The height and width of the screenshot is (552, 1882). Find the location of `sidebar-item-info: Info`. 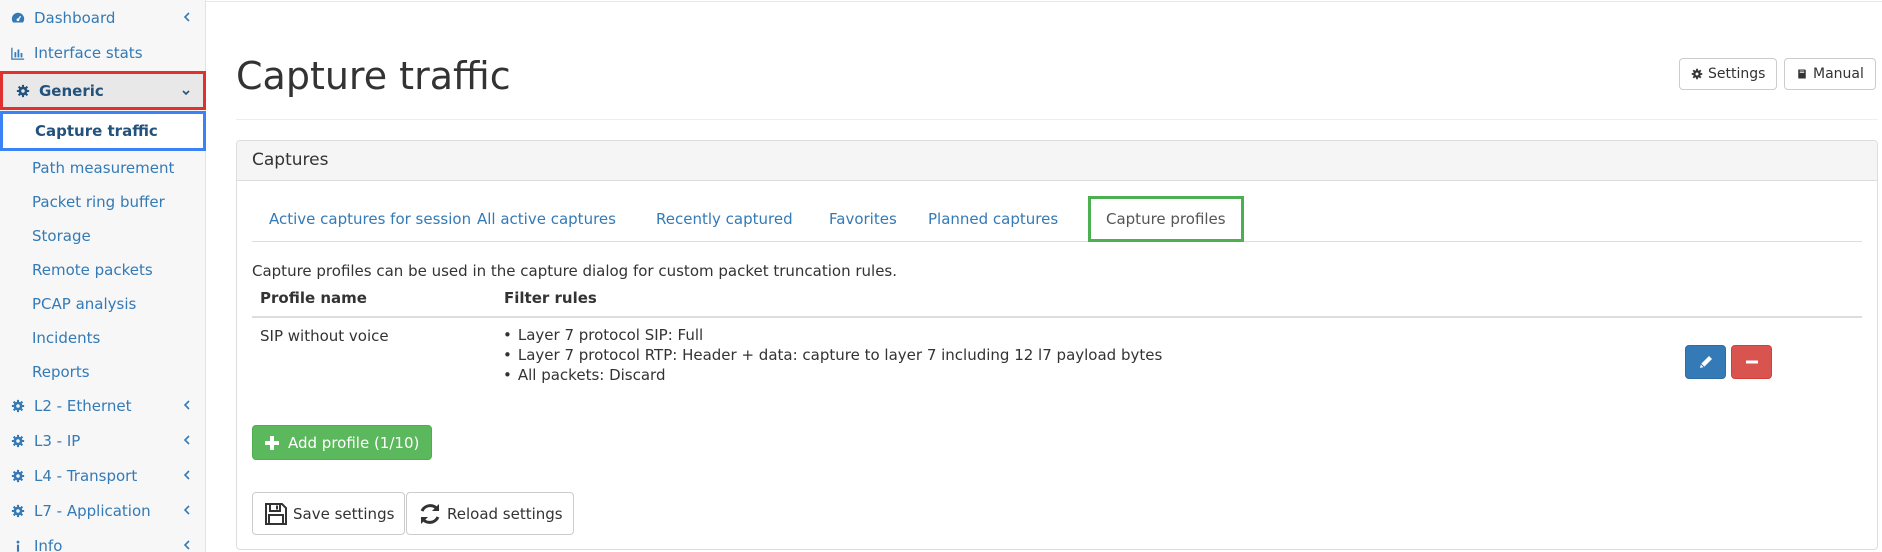

sidebar-item-info: Info is located at coordinates (103, 540).